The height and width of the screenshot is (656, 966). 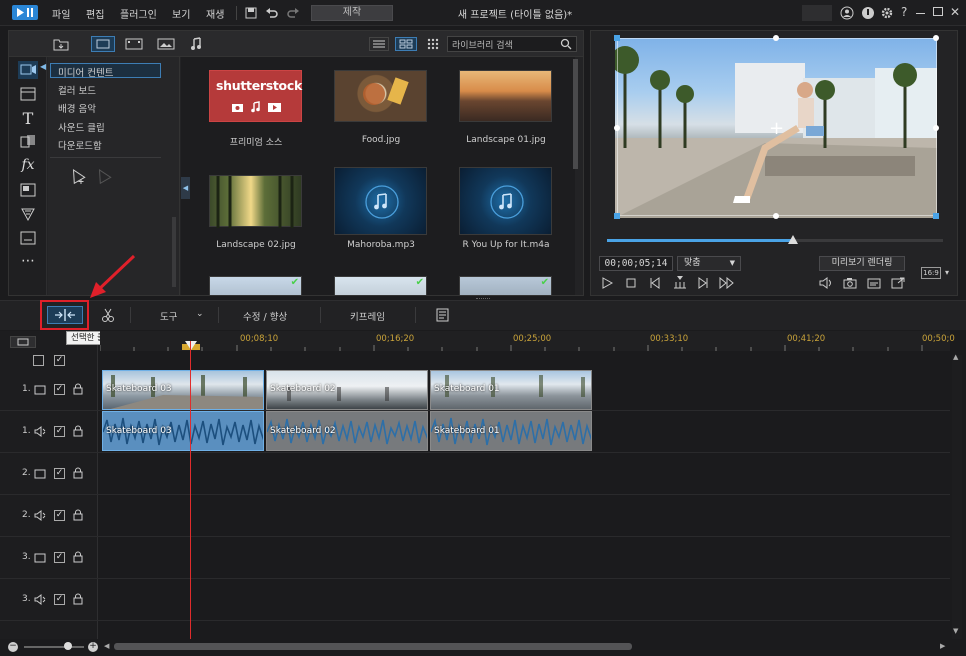 What do you see at coordinates (847, 13) in the screenshot?
I see `user-icon` at bounding box center [847, 13].